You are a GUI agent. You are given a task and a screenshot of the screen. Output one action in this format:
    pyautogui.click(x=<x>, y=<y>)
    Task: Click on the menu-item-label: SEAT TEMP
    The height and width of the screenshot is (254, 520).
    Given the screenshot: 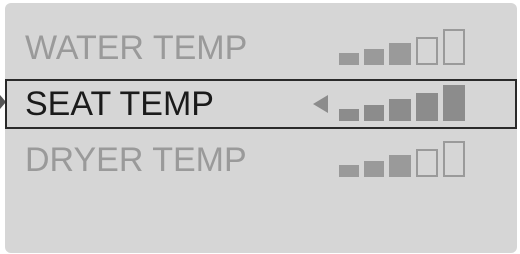 What is the action you would take?
    pyautogui.click(x=119, y=104)
    